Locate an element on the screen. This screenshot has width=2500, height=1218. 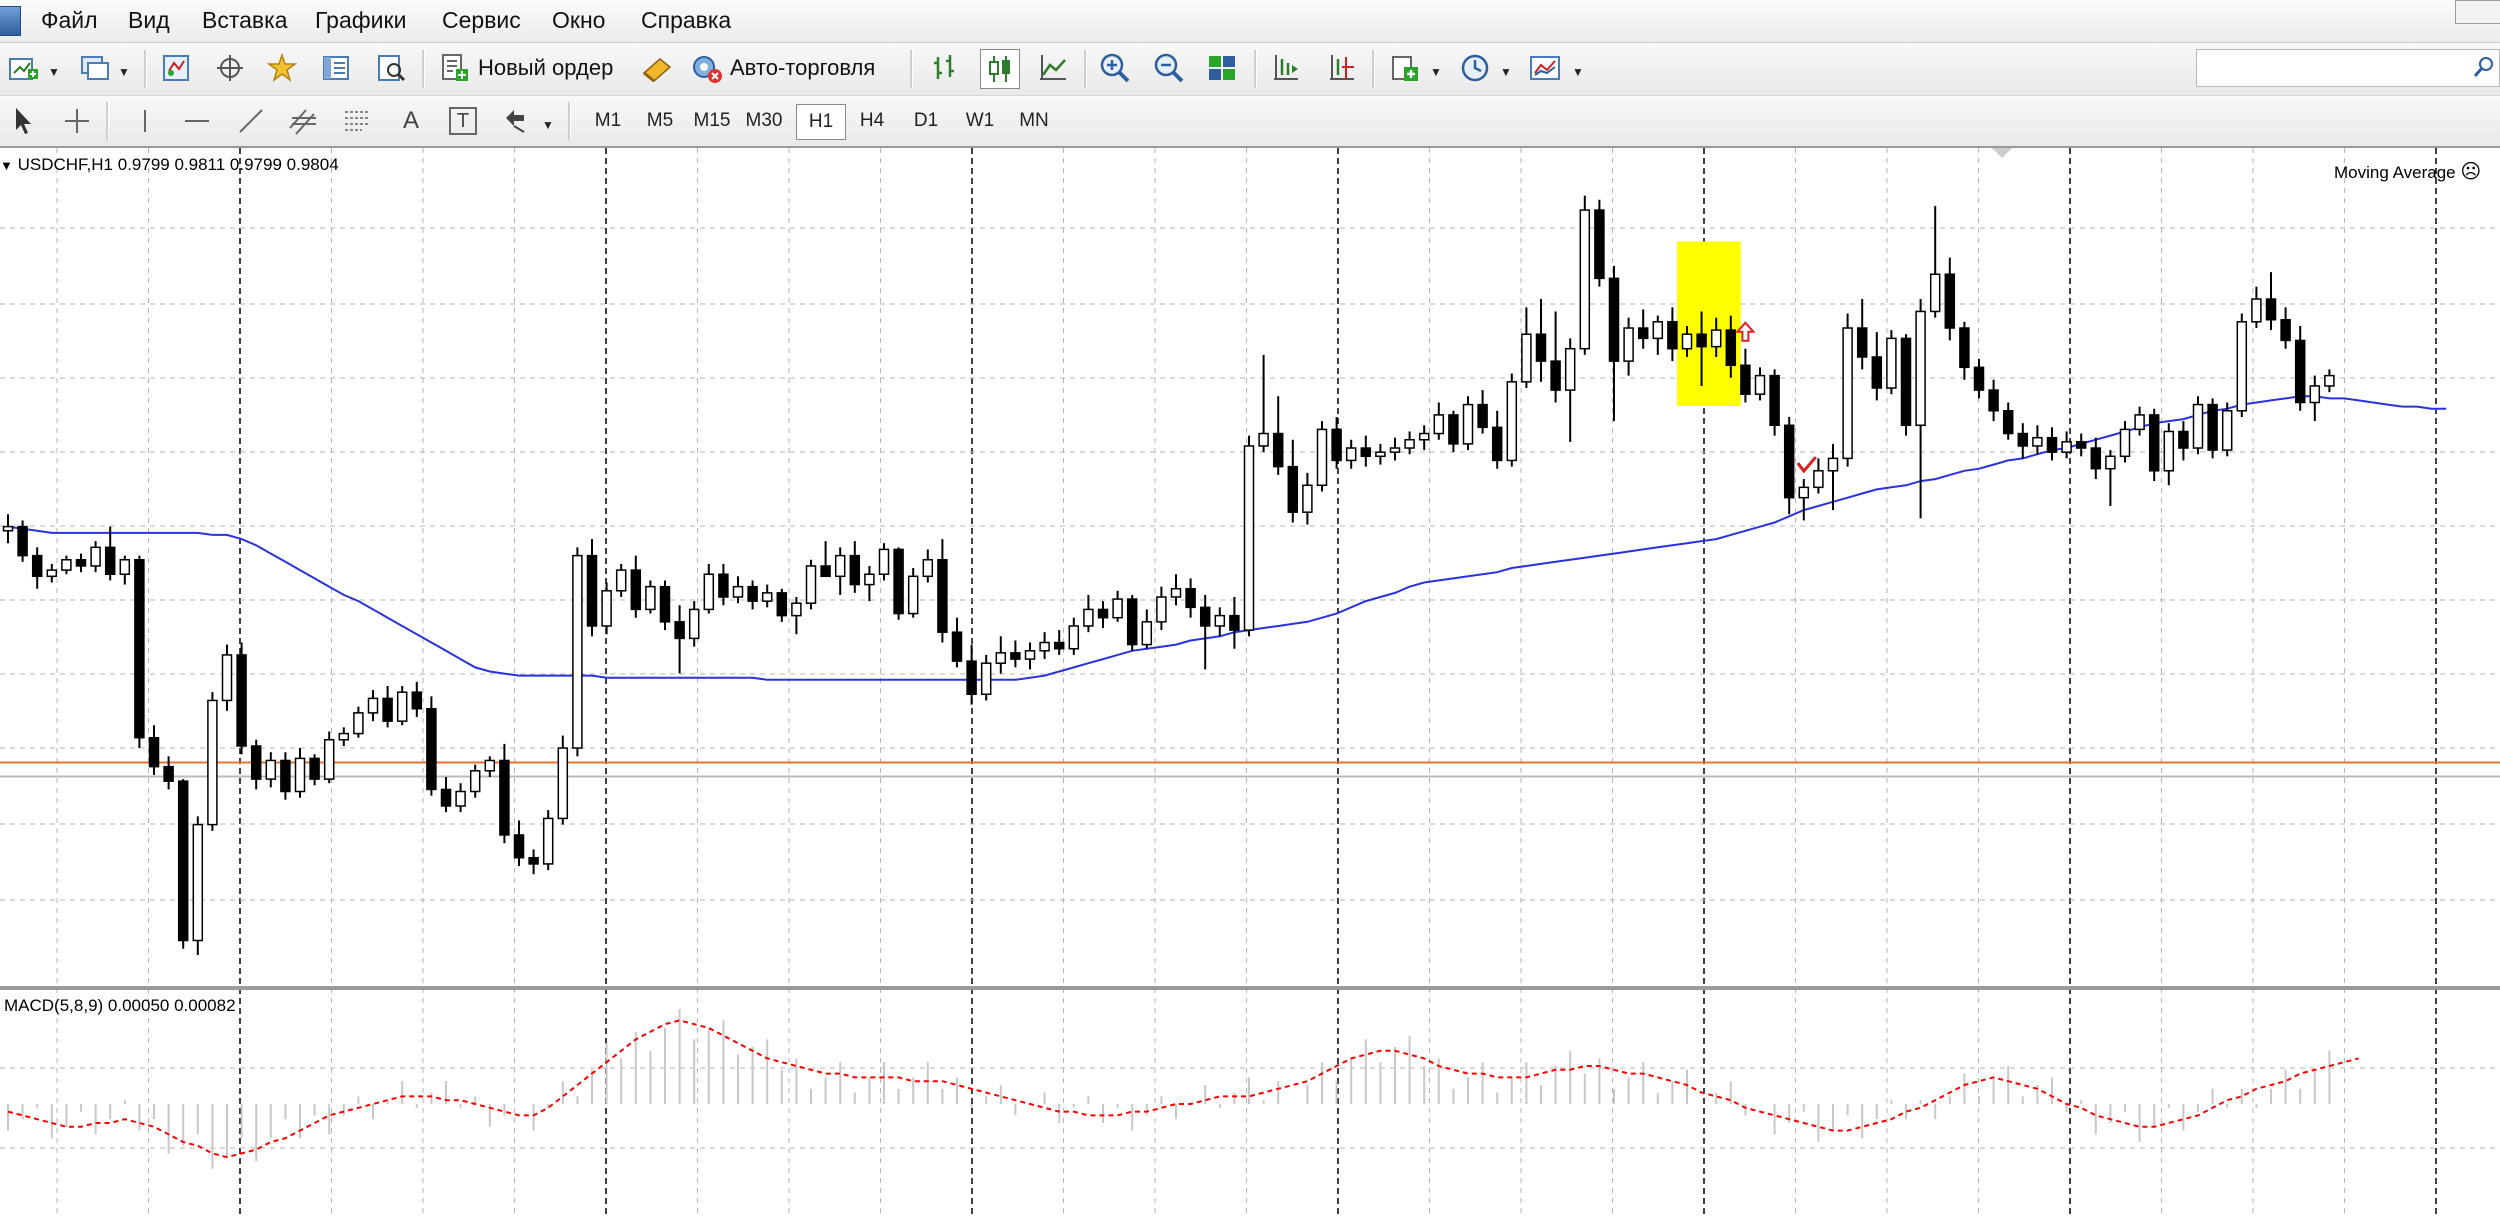
chart-shift-icon is located at coordinates (1285, 68).